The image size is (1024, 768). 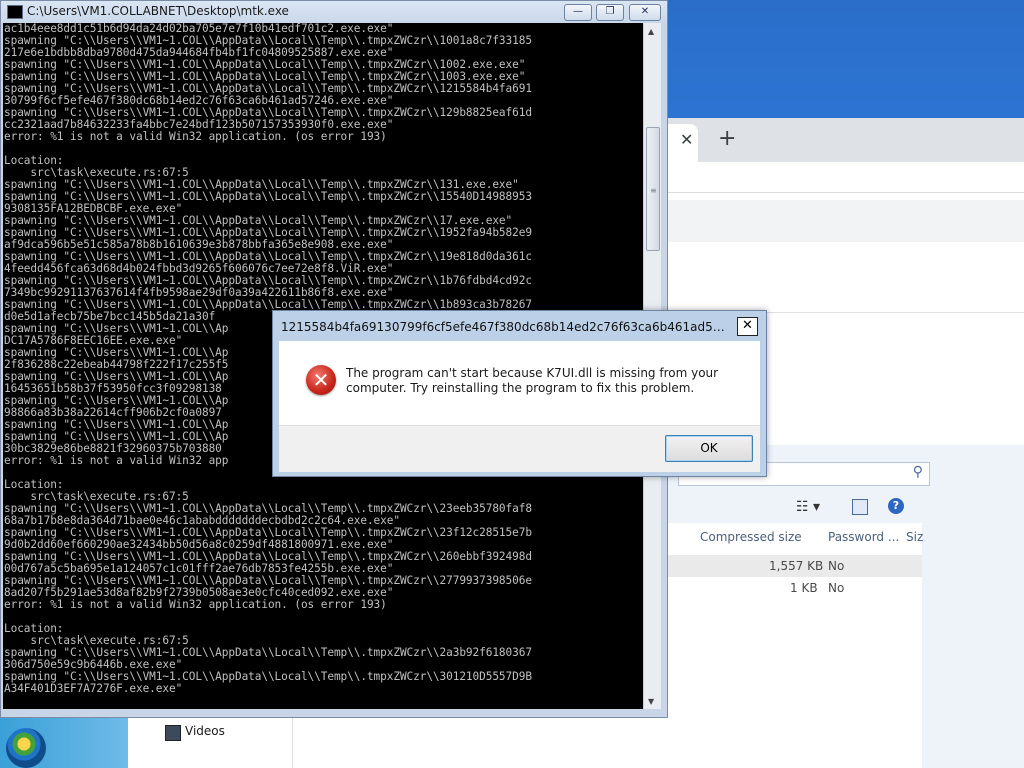 I want to click on table-row: 1 KB No, so click(x=795, y=588).